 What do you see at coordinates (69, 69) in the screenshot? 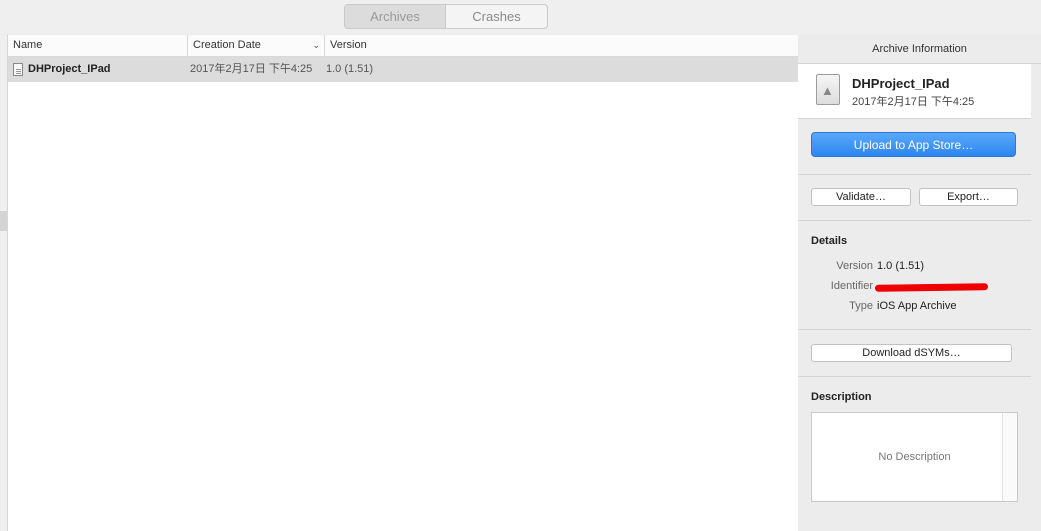
I see `archive-row-name: DHProject_IPad` at bounding box center [69, 69].